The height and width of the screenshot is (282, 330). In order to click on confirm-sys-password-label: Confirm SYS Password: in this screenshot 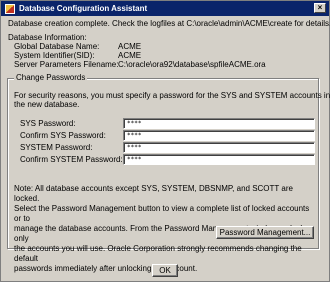, I will do `click(63, 135)`.